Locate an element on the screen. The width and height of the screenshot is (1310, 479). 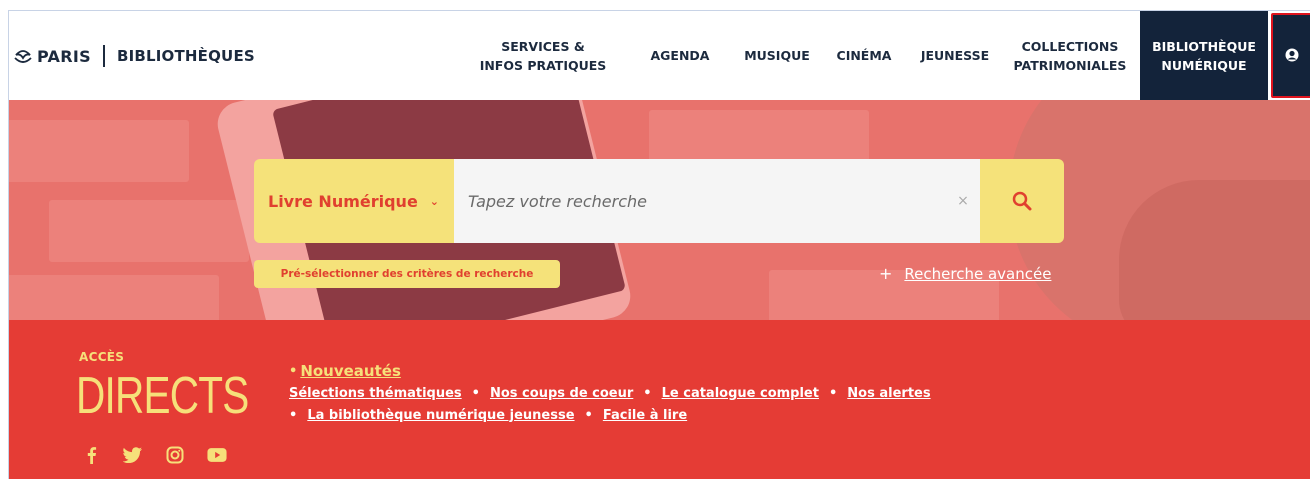
search-bar: Livre Numérique ⌄ × is located at coordinates (659, 201).